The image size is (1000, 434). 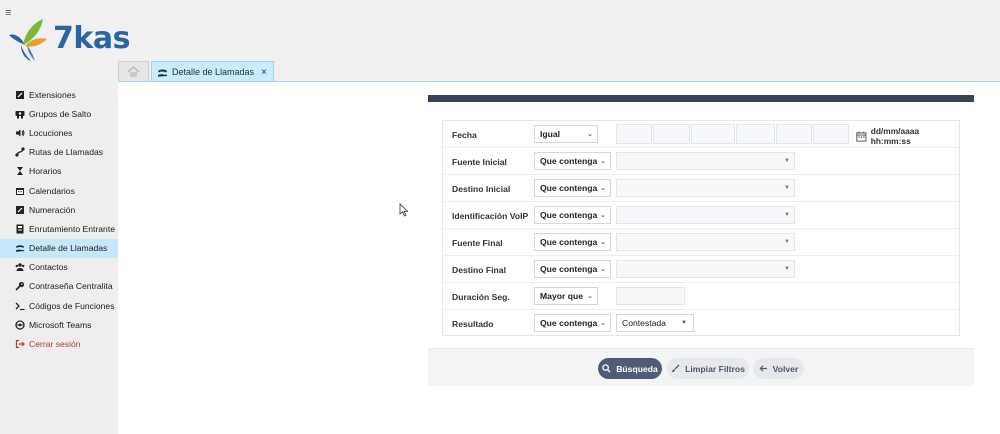 I want to click on sidebar-item-label: Contactos, so click(x=48, y=267).